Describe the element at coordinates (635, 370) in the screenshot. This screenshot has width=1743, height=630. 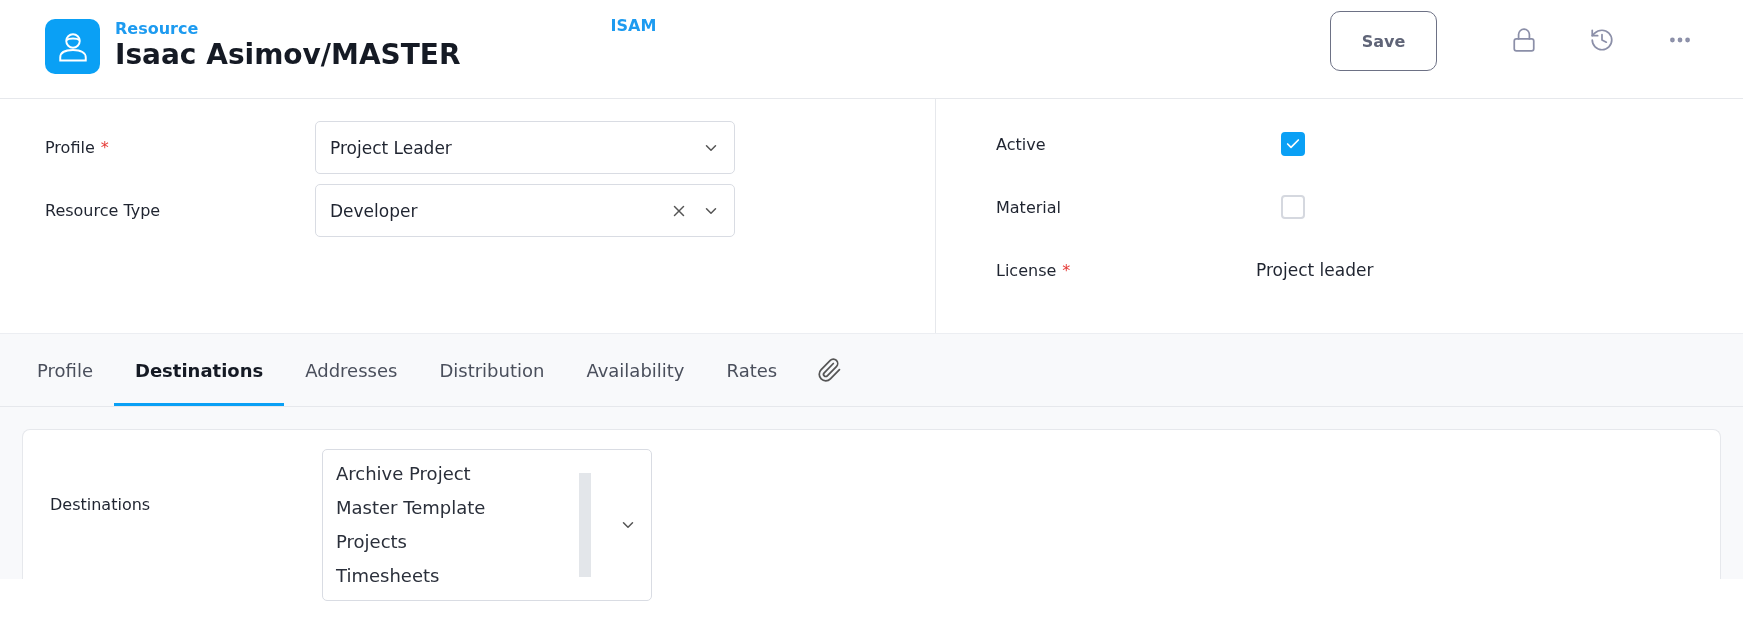
I see `tab: Availability` at that location.